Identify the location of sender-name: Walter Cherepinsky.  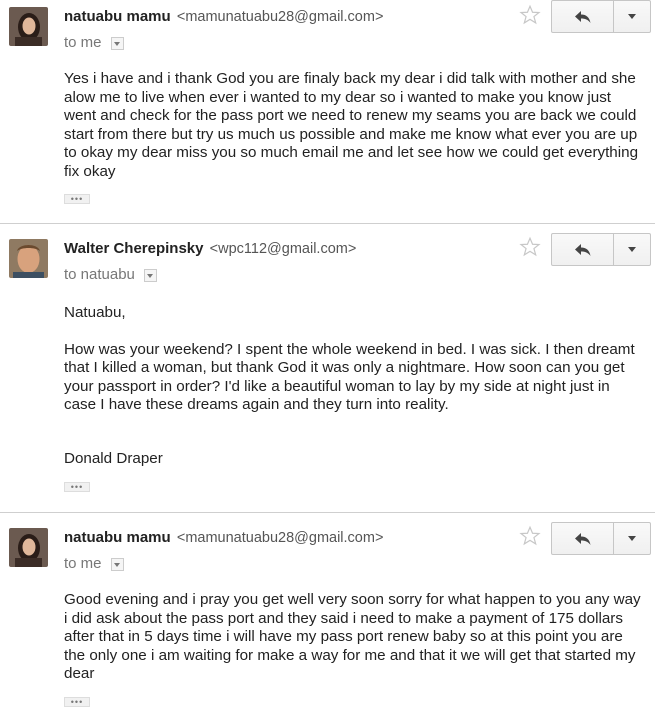
(134, 248).